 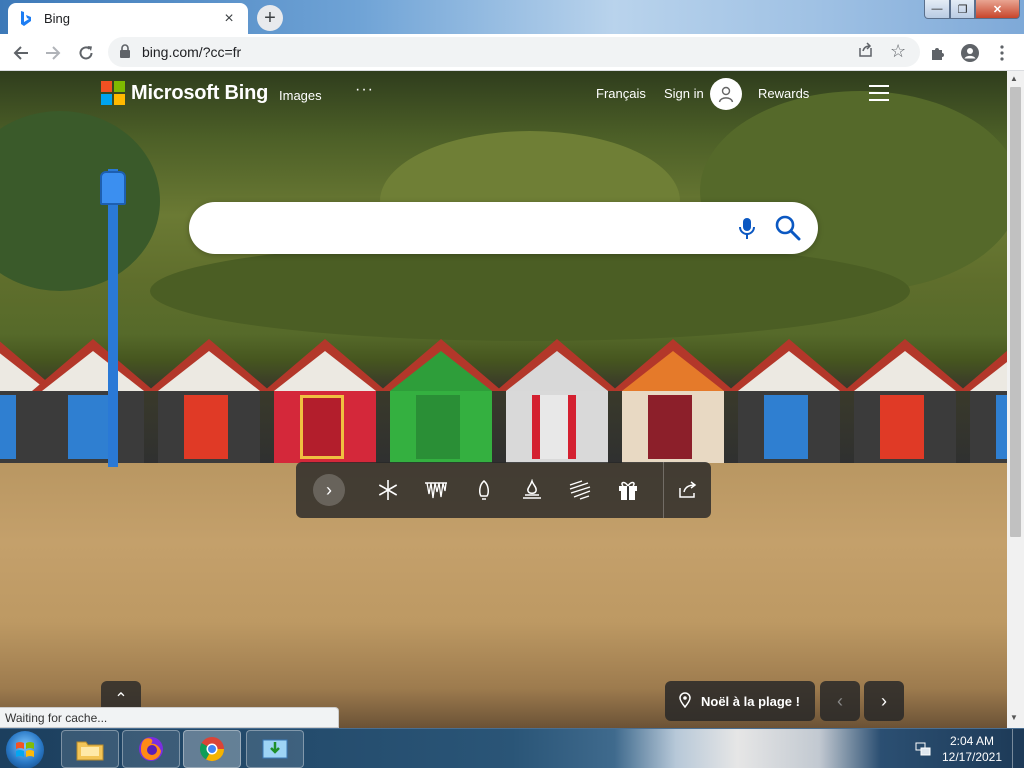 I want to click on search-magnifier-icon, so click(x=788, y=230).